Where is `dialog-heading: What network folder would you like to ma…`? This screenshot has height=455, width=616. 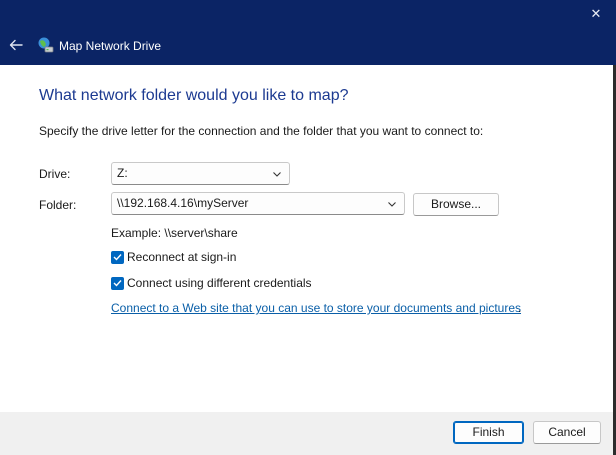 dialog-heading: What network folder would you like to ma… is located at coordinates (194, 95).